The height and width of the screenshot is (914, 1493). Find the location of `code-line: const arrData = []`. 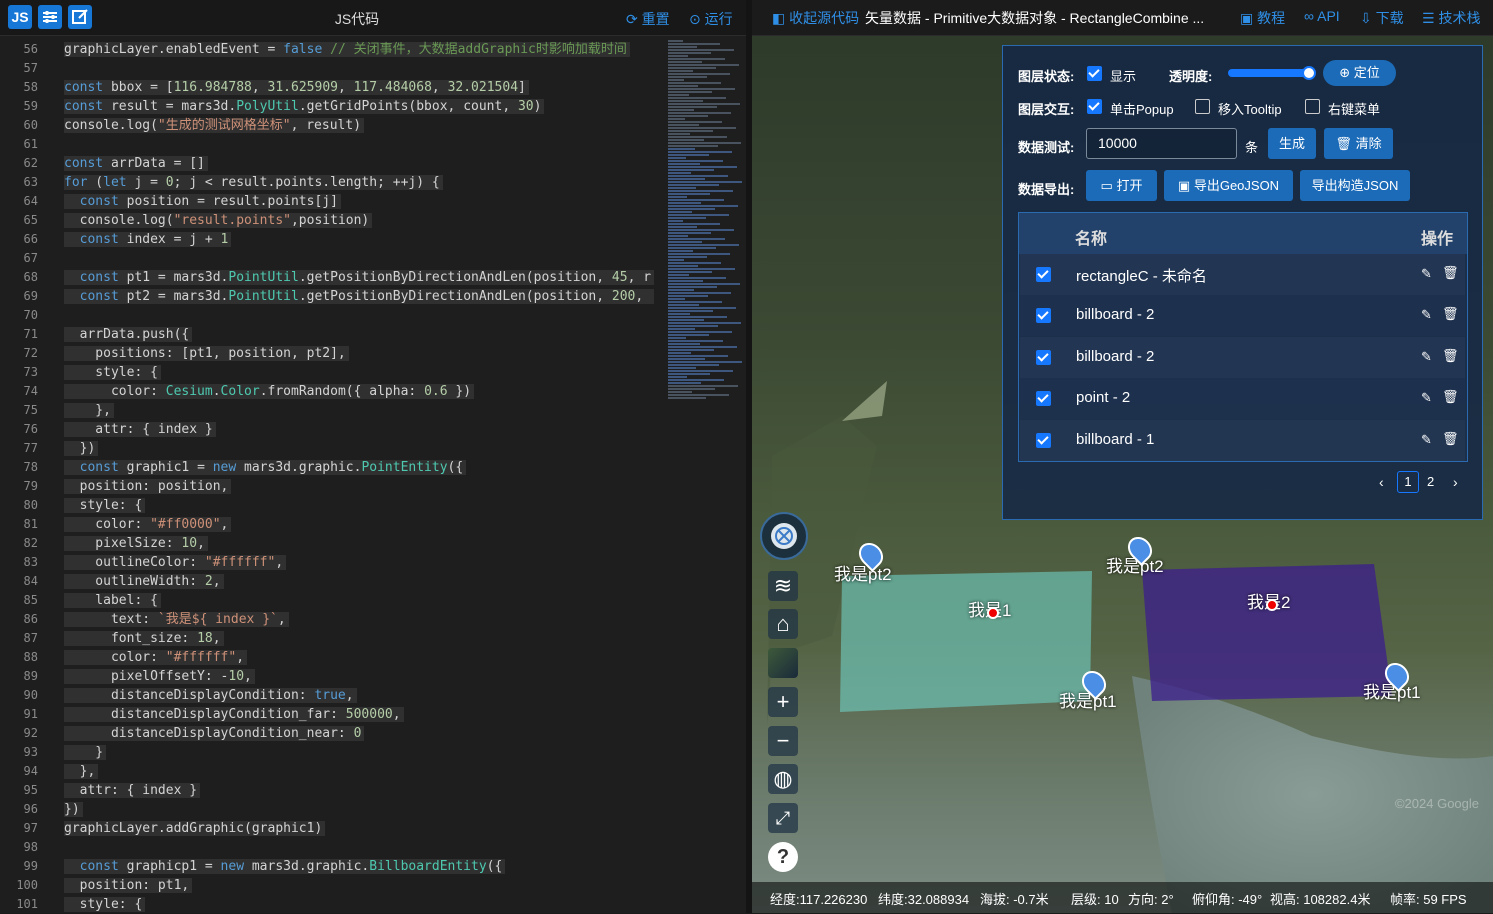

code-line: const arrData = [] is located at coordinates (136, 163).